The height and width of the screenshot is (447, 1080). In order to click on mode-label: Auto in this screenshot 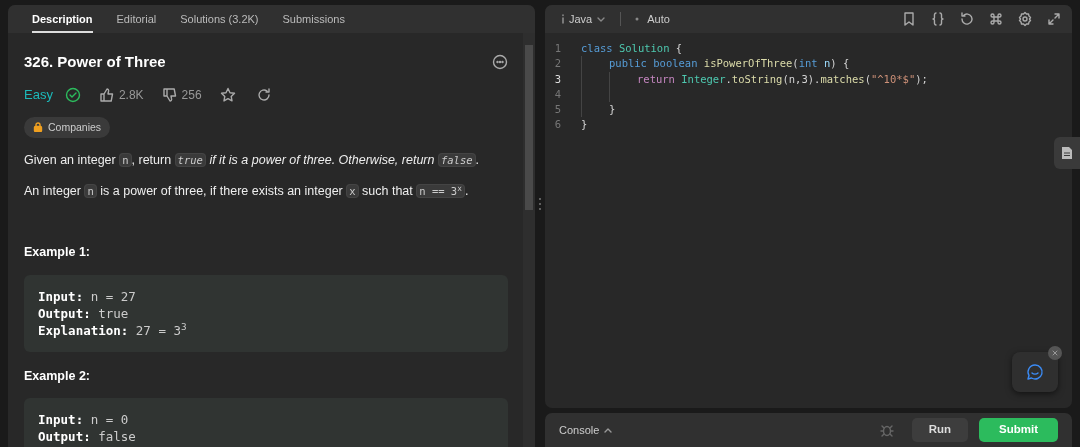, I will do `click(658, 19)`.